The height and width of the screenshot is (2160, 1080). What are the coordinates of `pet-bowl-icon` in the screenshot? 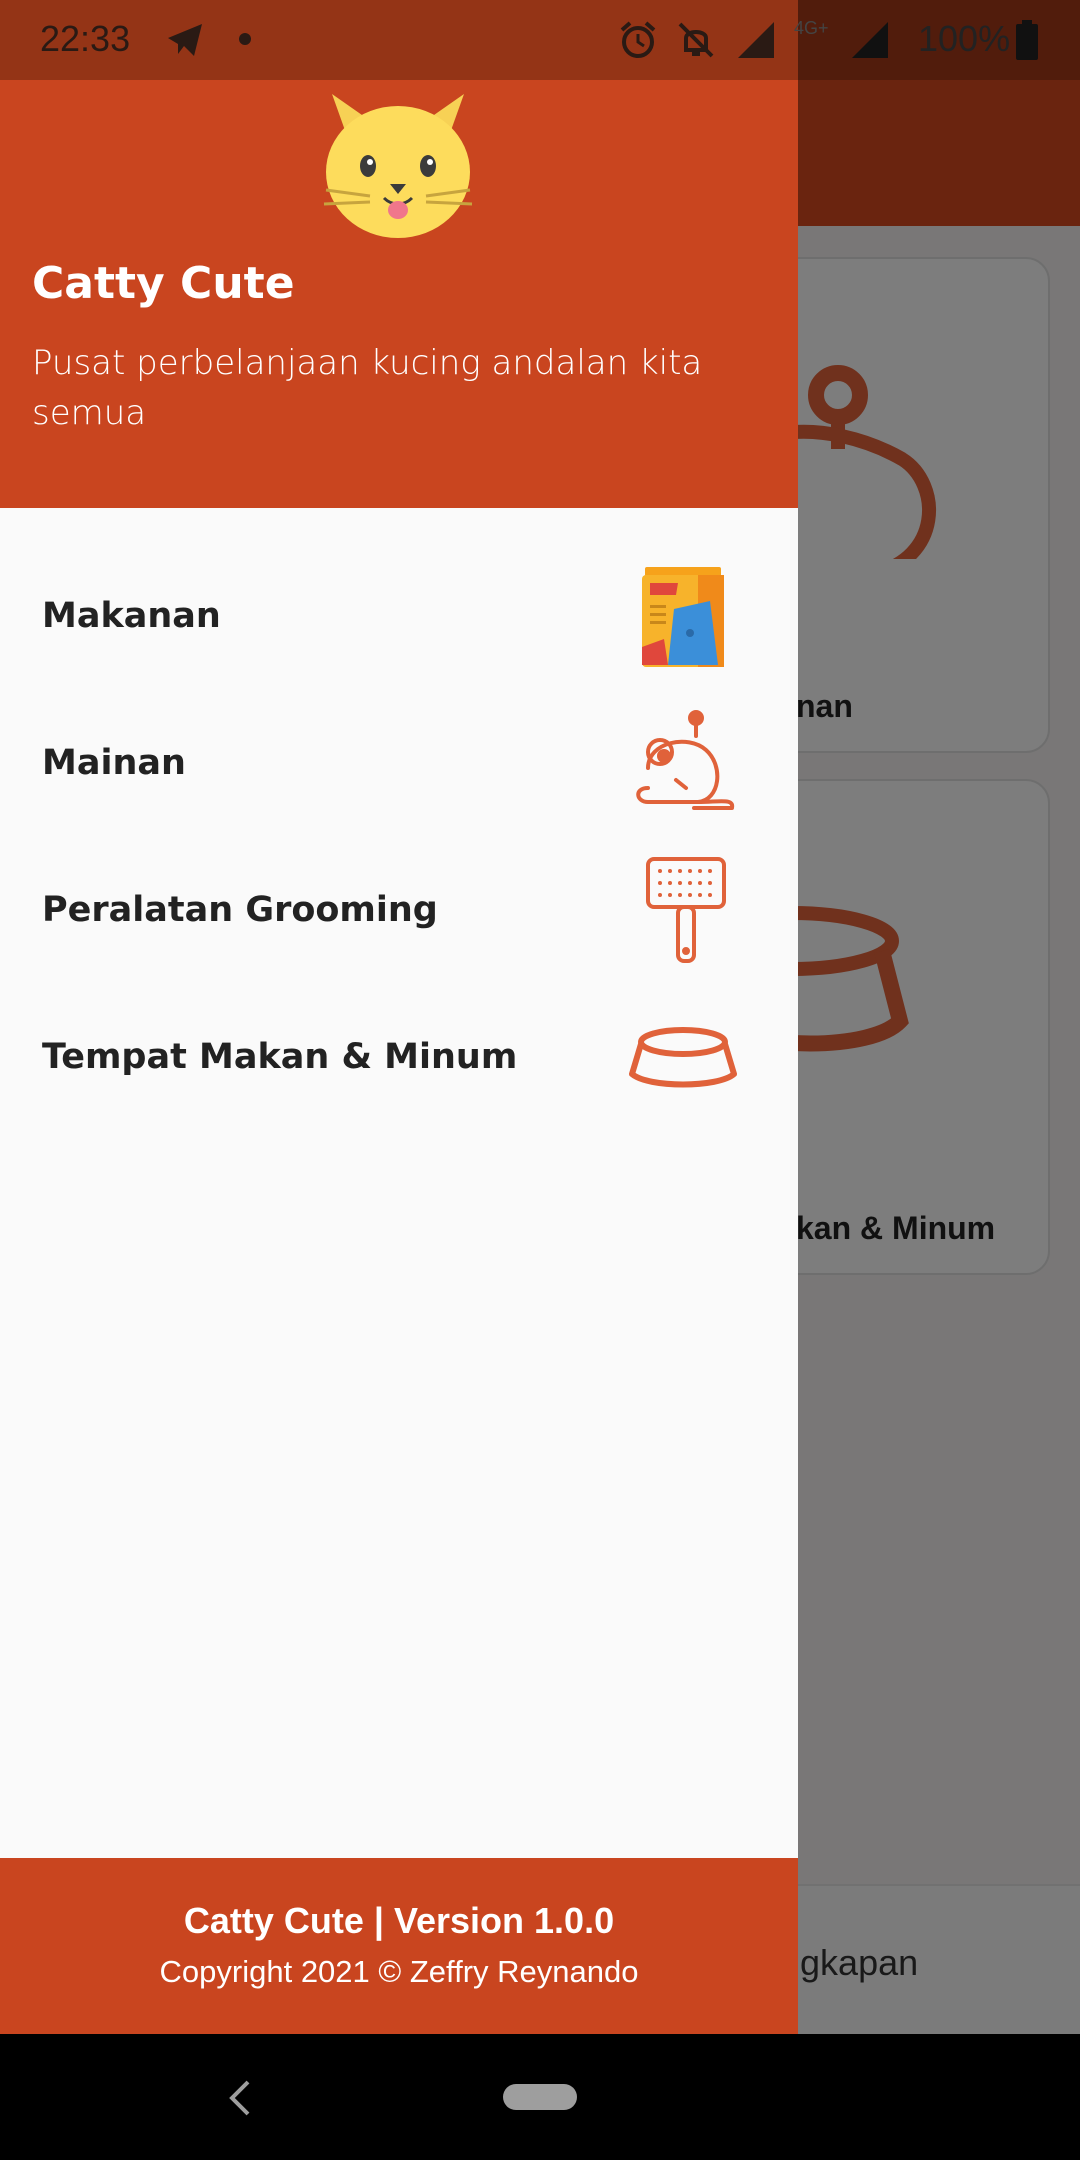 It's located at (683, 1056).